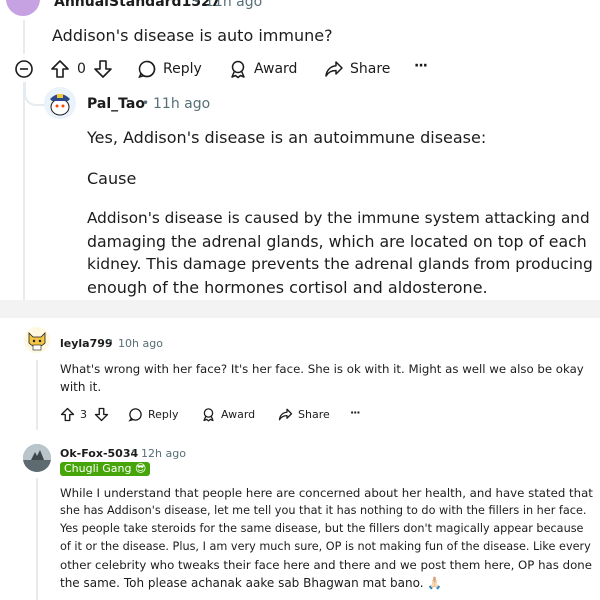 The height and width of the screenshot is (600, 600). I want to click on photo-avatar-icon, so click(37, 458).